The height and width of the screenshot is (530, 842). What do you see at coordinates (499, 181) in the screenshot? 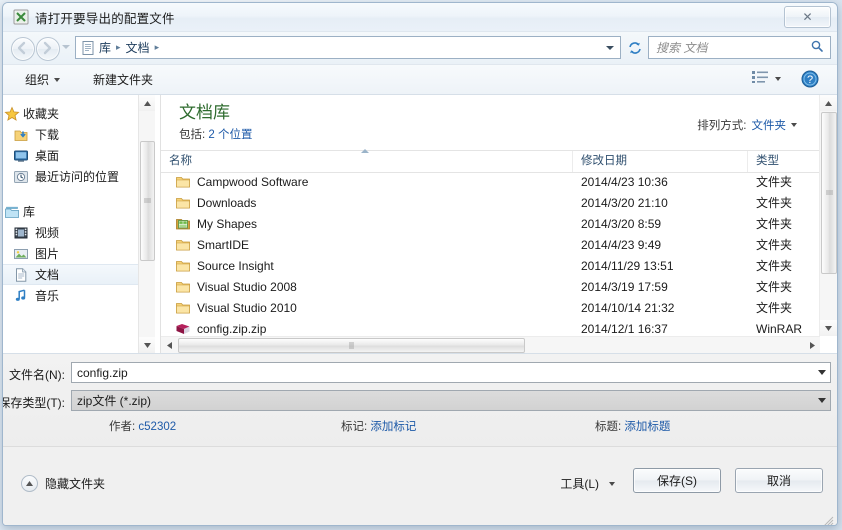
I see `table-row: Campwood Software 2014/4/23 10:36 文件夹` at bounding box center [499, 181].